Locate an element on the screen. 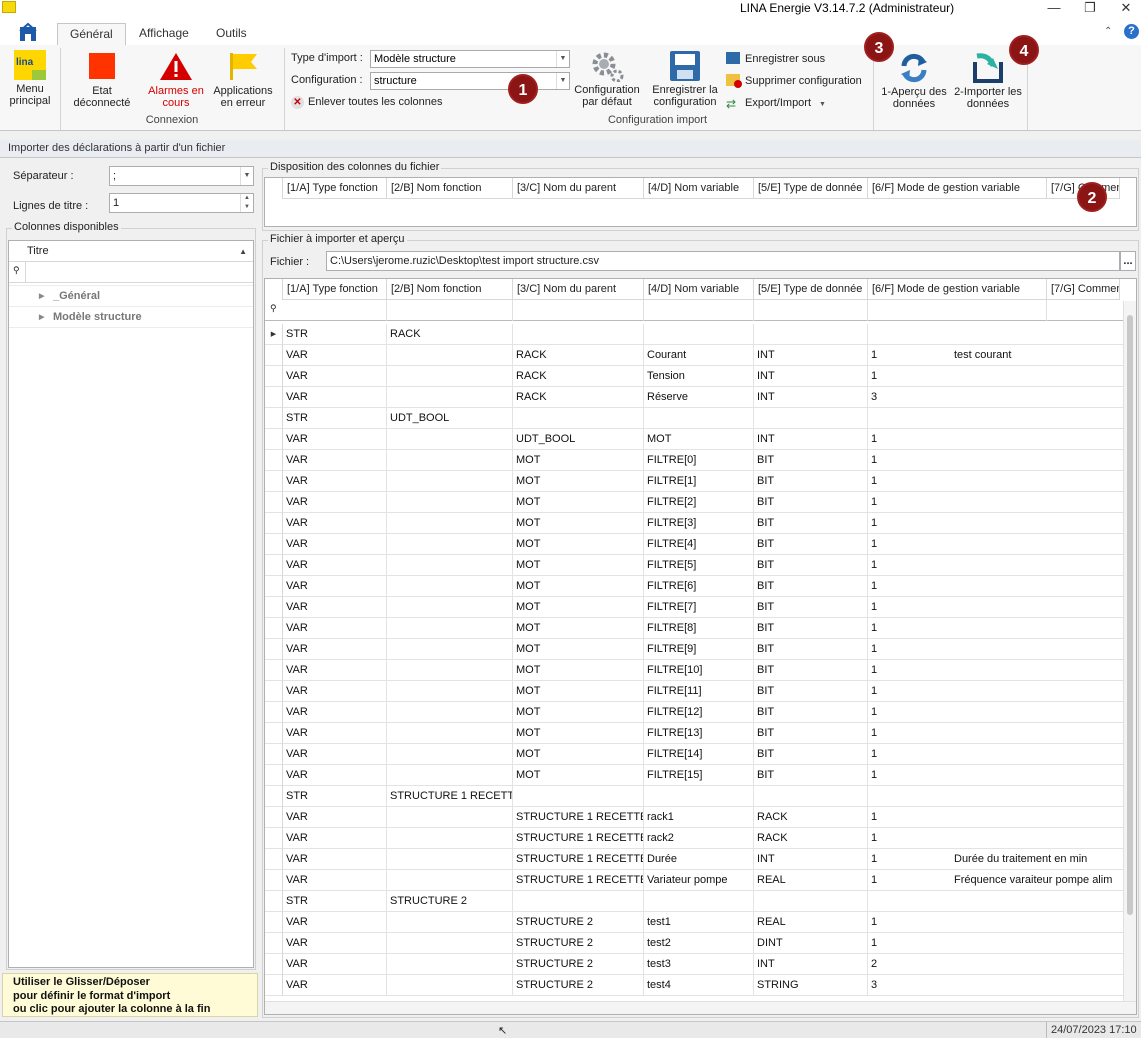  table-row: VAR MOT FILTRE[7] BIT 1 is located at coordinates (695, 607).